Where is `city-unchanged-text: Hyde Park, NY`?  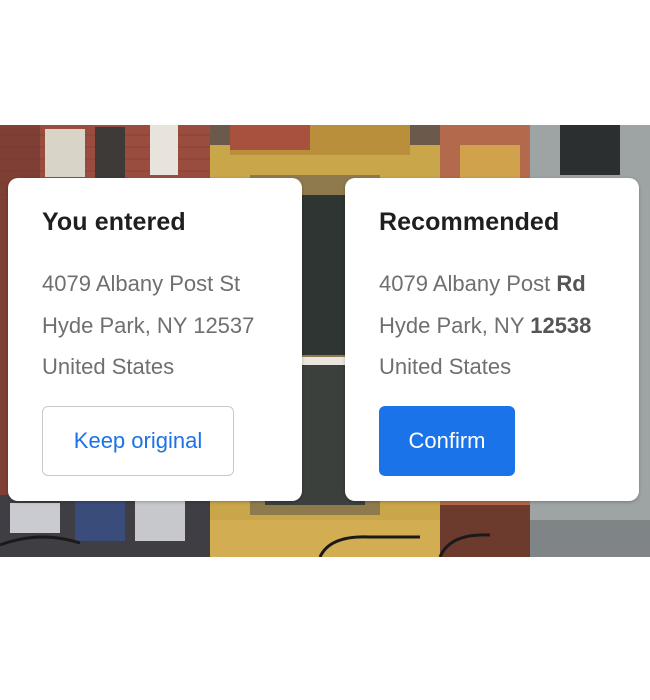
city-unchanged-text: Hyde Park, NY is located at coordinates (455, 325).